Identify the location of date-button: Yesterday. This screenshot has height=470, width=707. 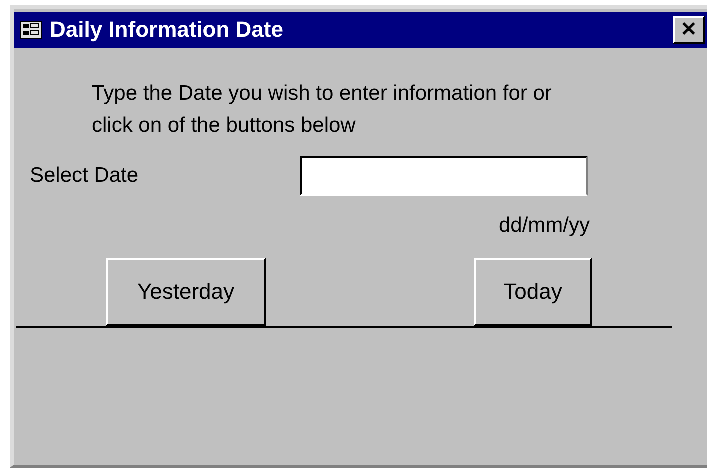
(186, 292).